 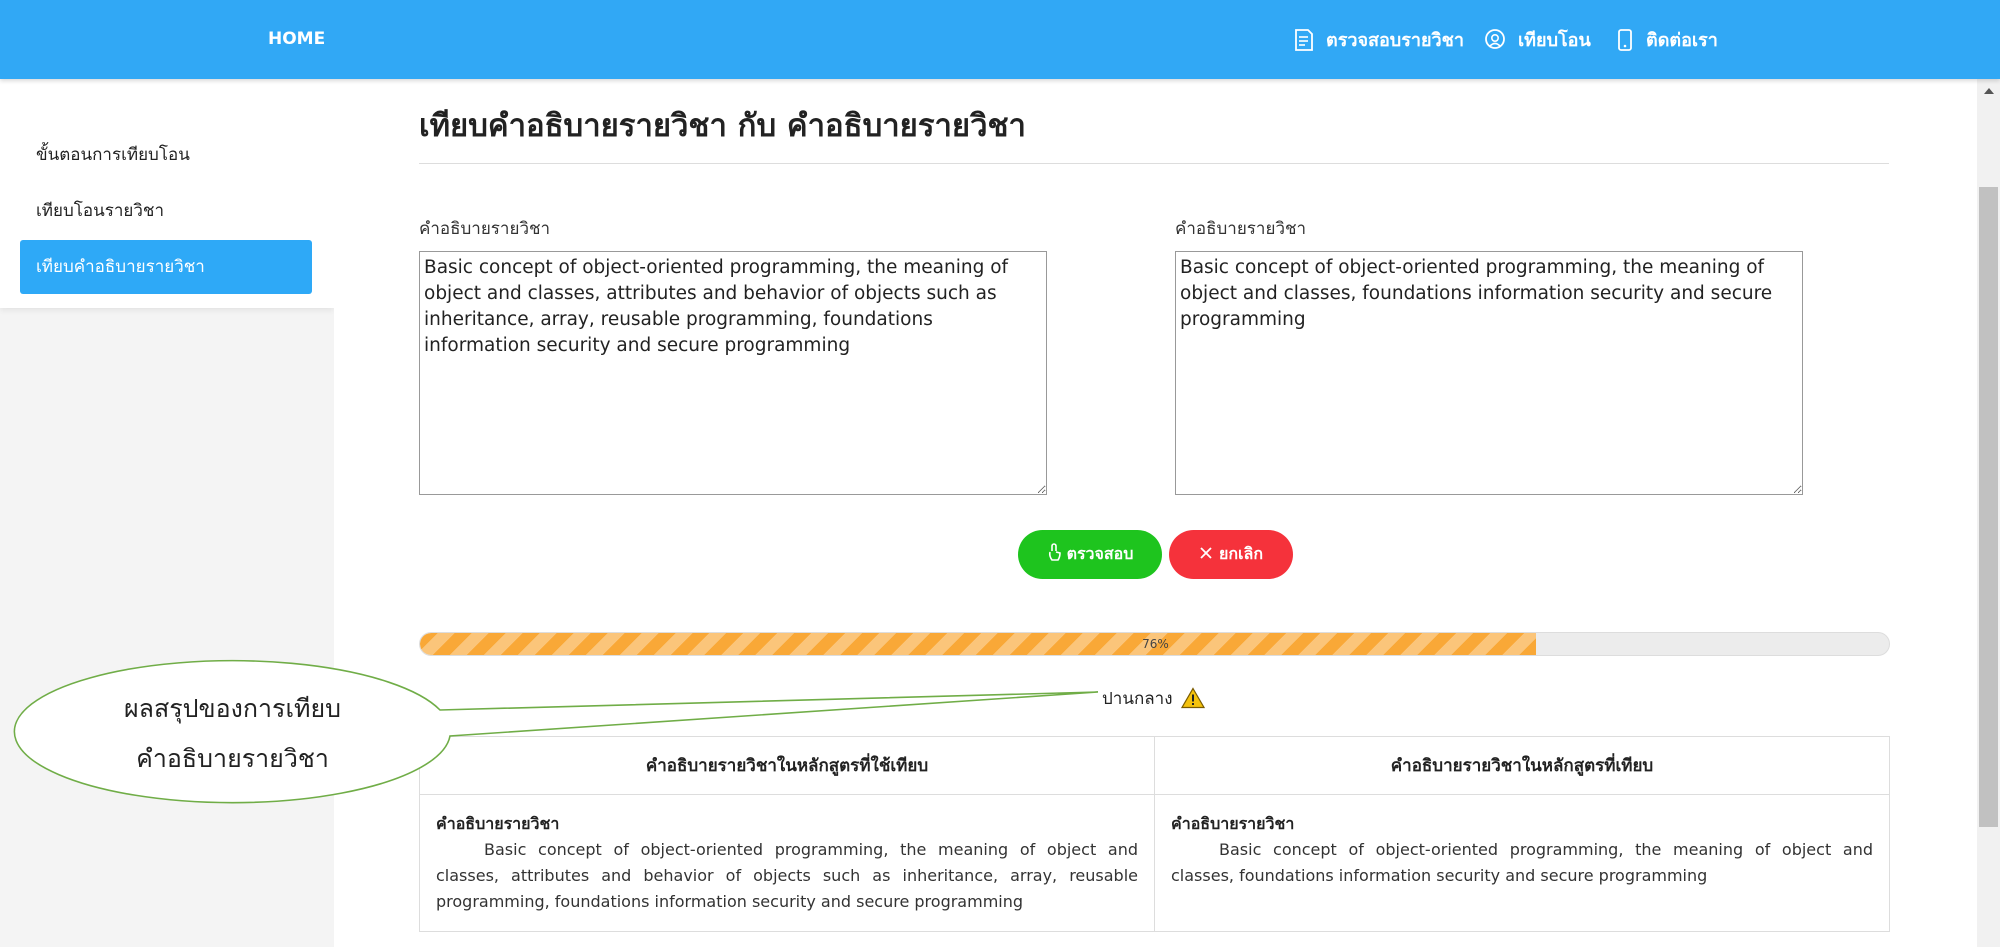 I want to click on sidebar-item-compare-descriptions: เทียบคำอธิบายรายวิชา, so click(x=166, y=267).